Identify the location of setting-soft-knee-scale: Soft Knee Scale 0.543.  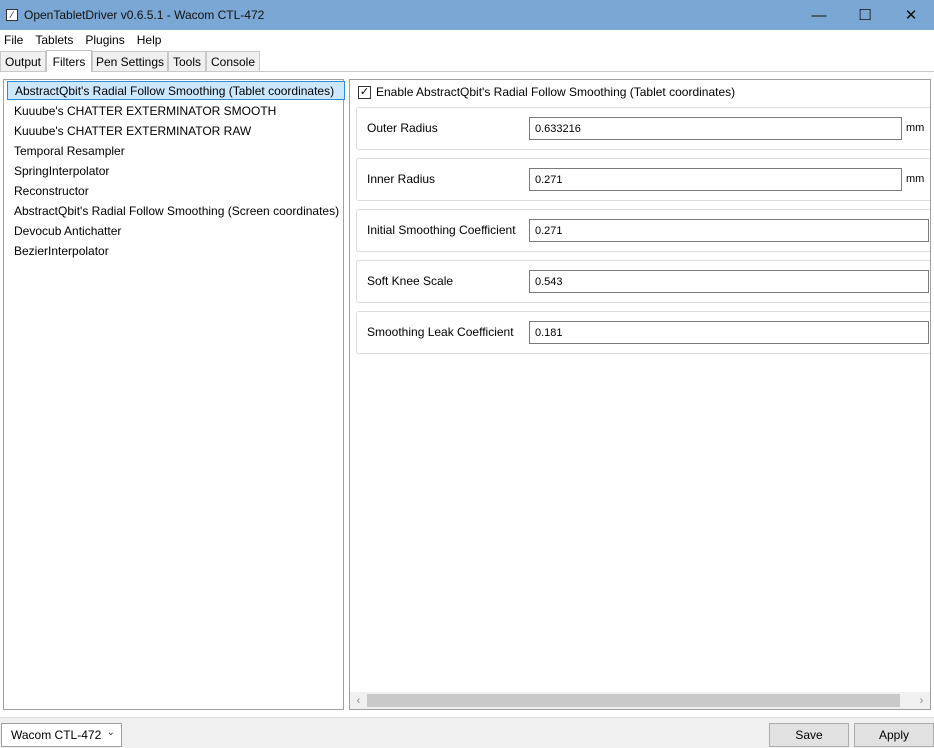
(643, 281).